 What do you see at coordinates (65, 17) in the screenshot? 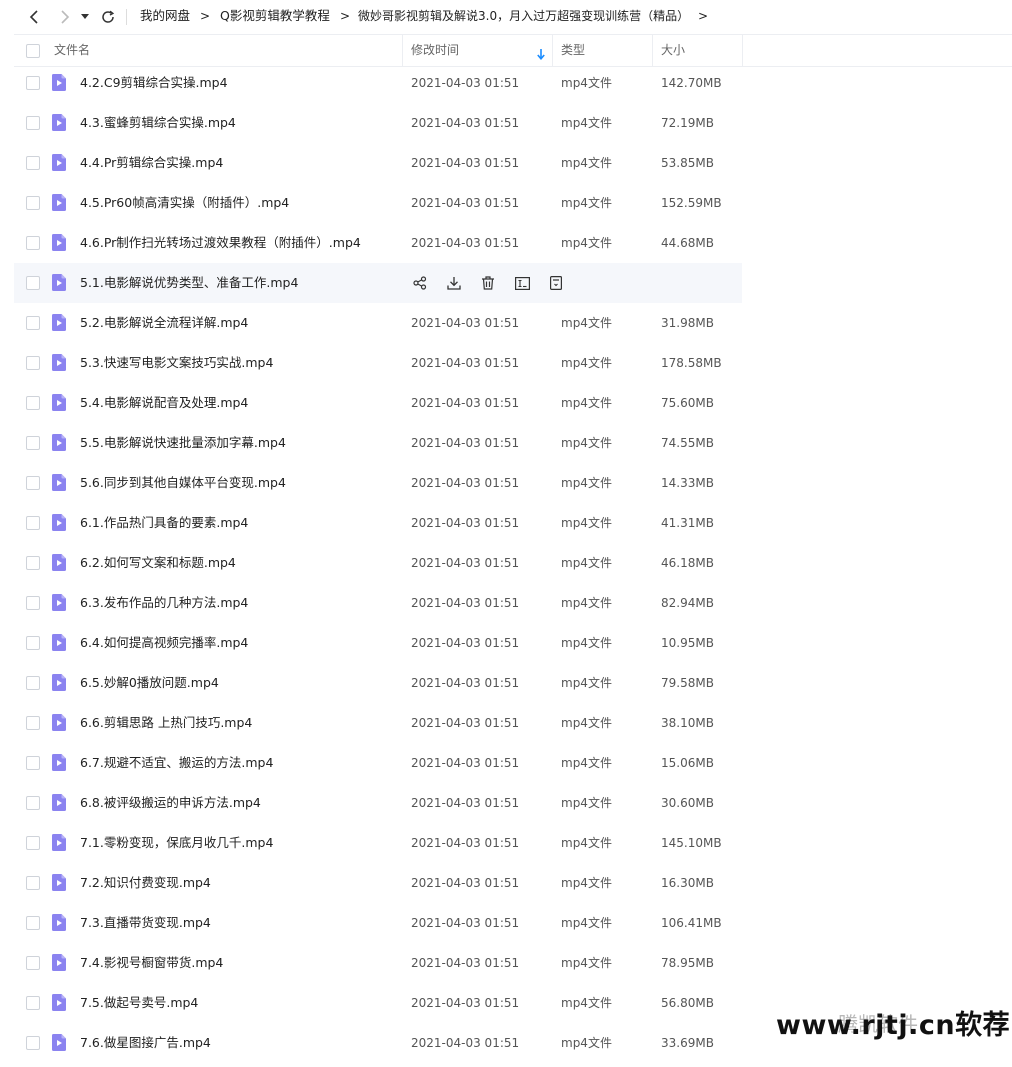
I see `forward-button` at bounding box center [65, 17].